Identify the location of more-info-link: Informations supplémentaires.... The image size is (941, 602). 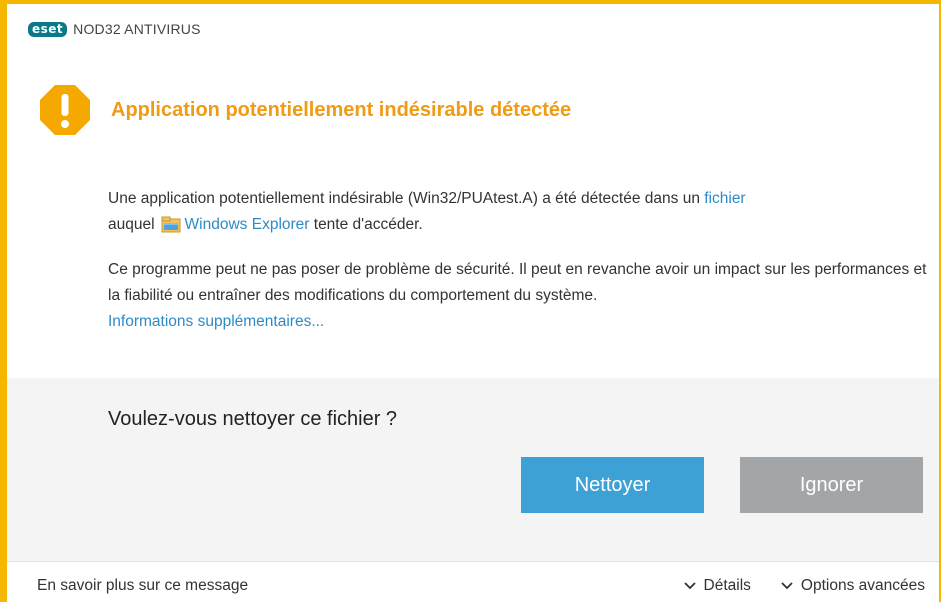
(216, 321).